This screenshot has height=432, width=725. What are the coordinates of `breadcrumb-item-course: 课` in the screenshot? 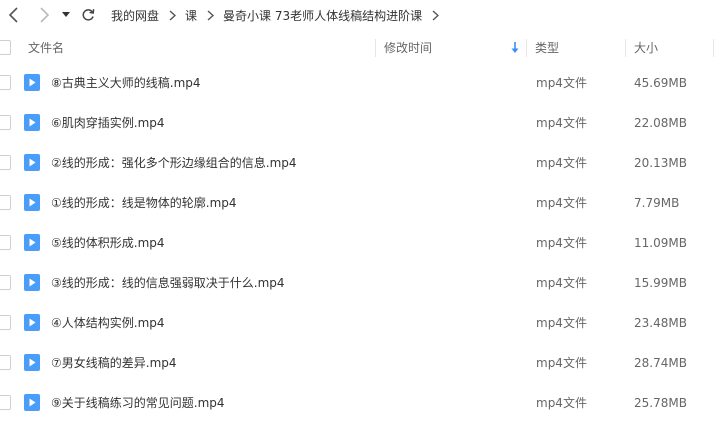 It's located at (191, 15).